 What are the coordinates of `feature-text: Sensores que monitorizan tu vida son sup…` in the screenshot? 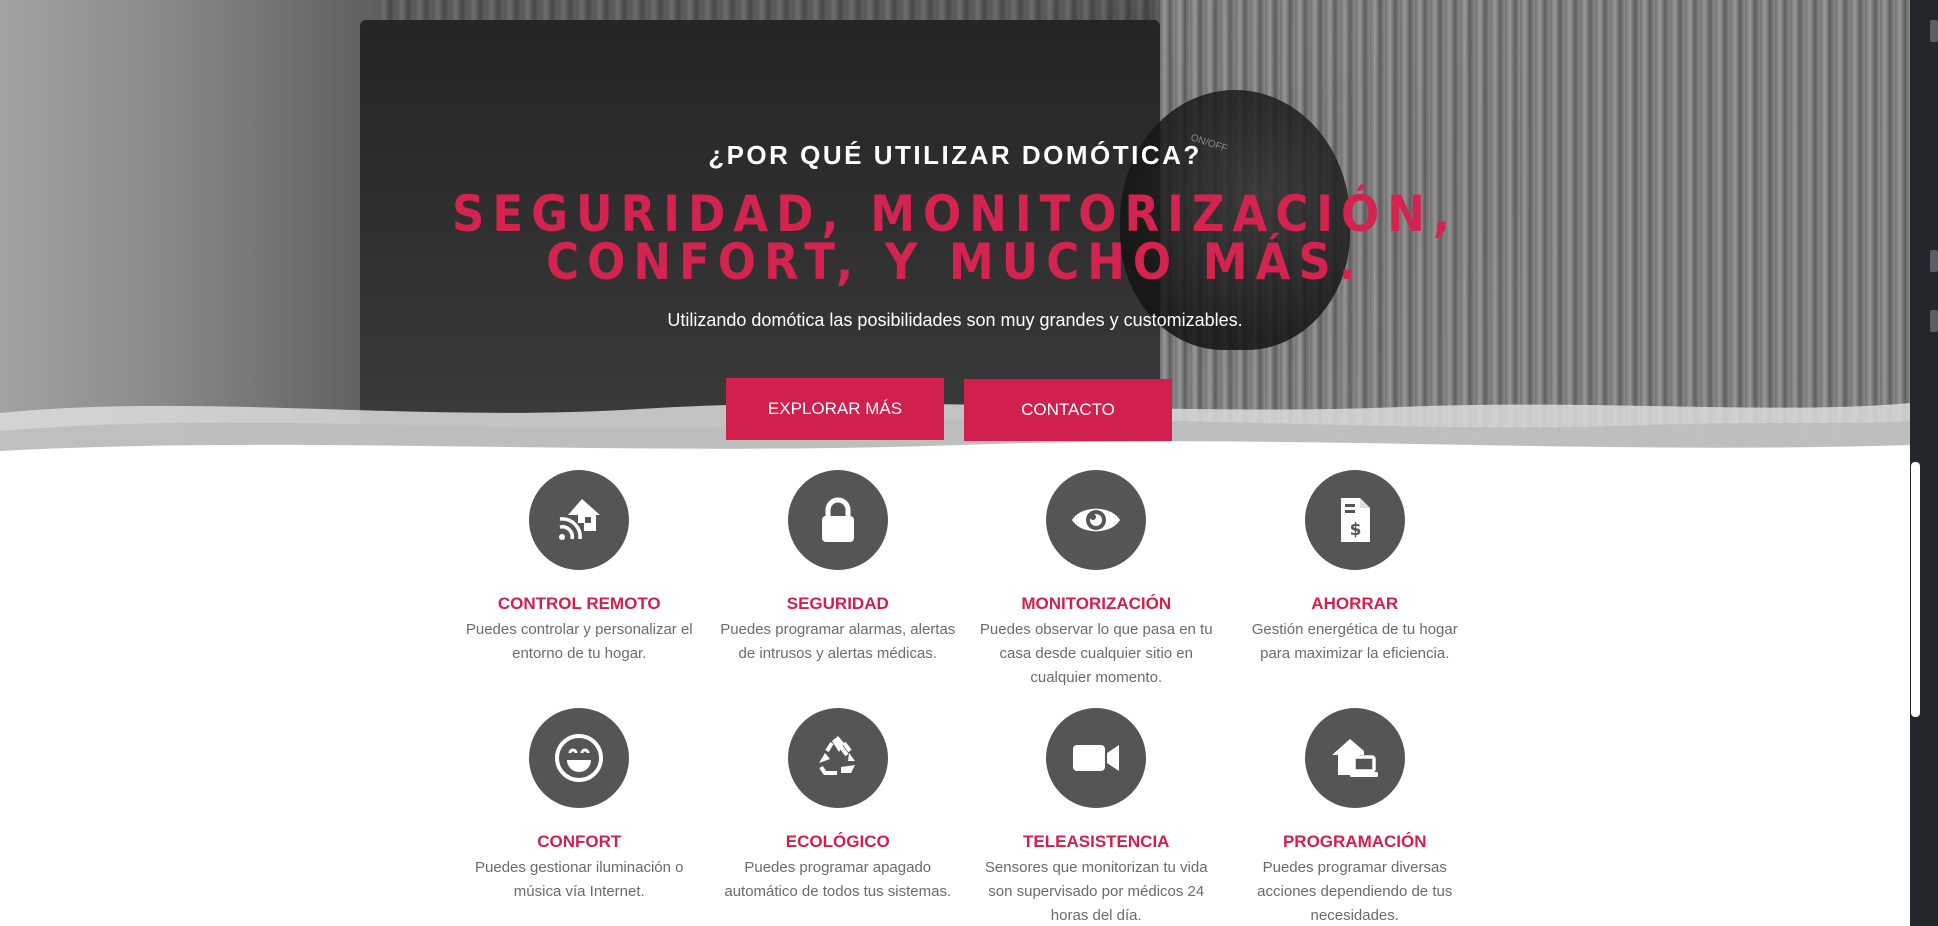 It's located at (1096, 891).